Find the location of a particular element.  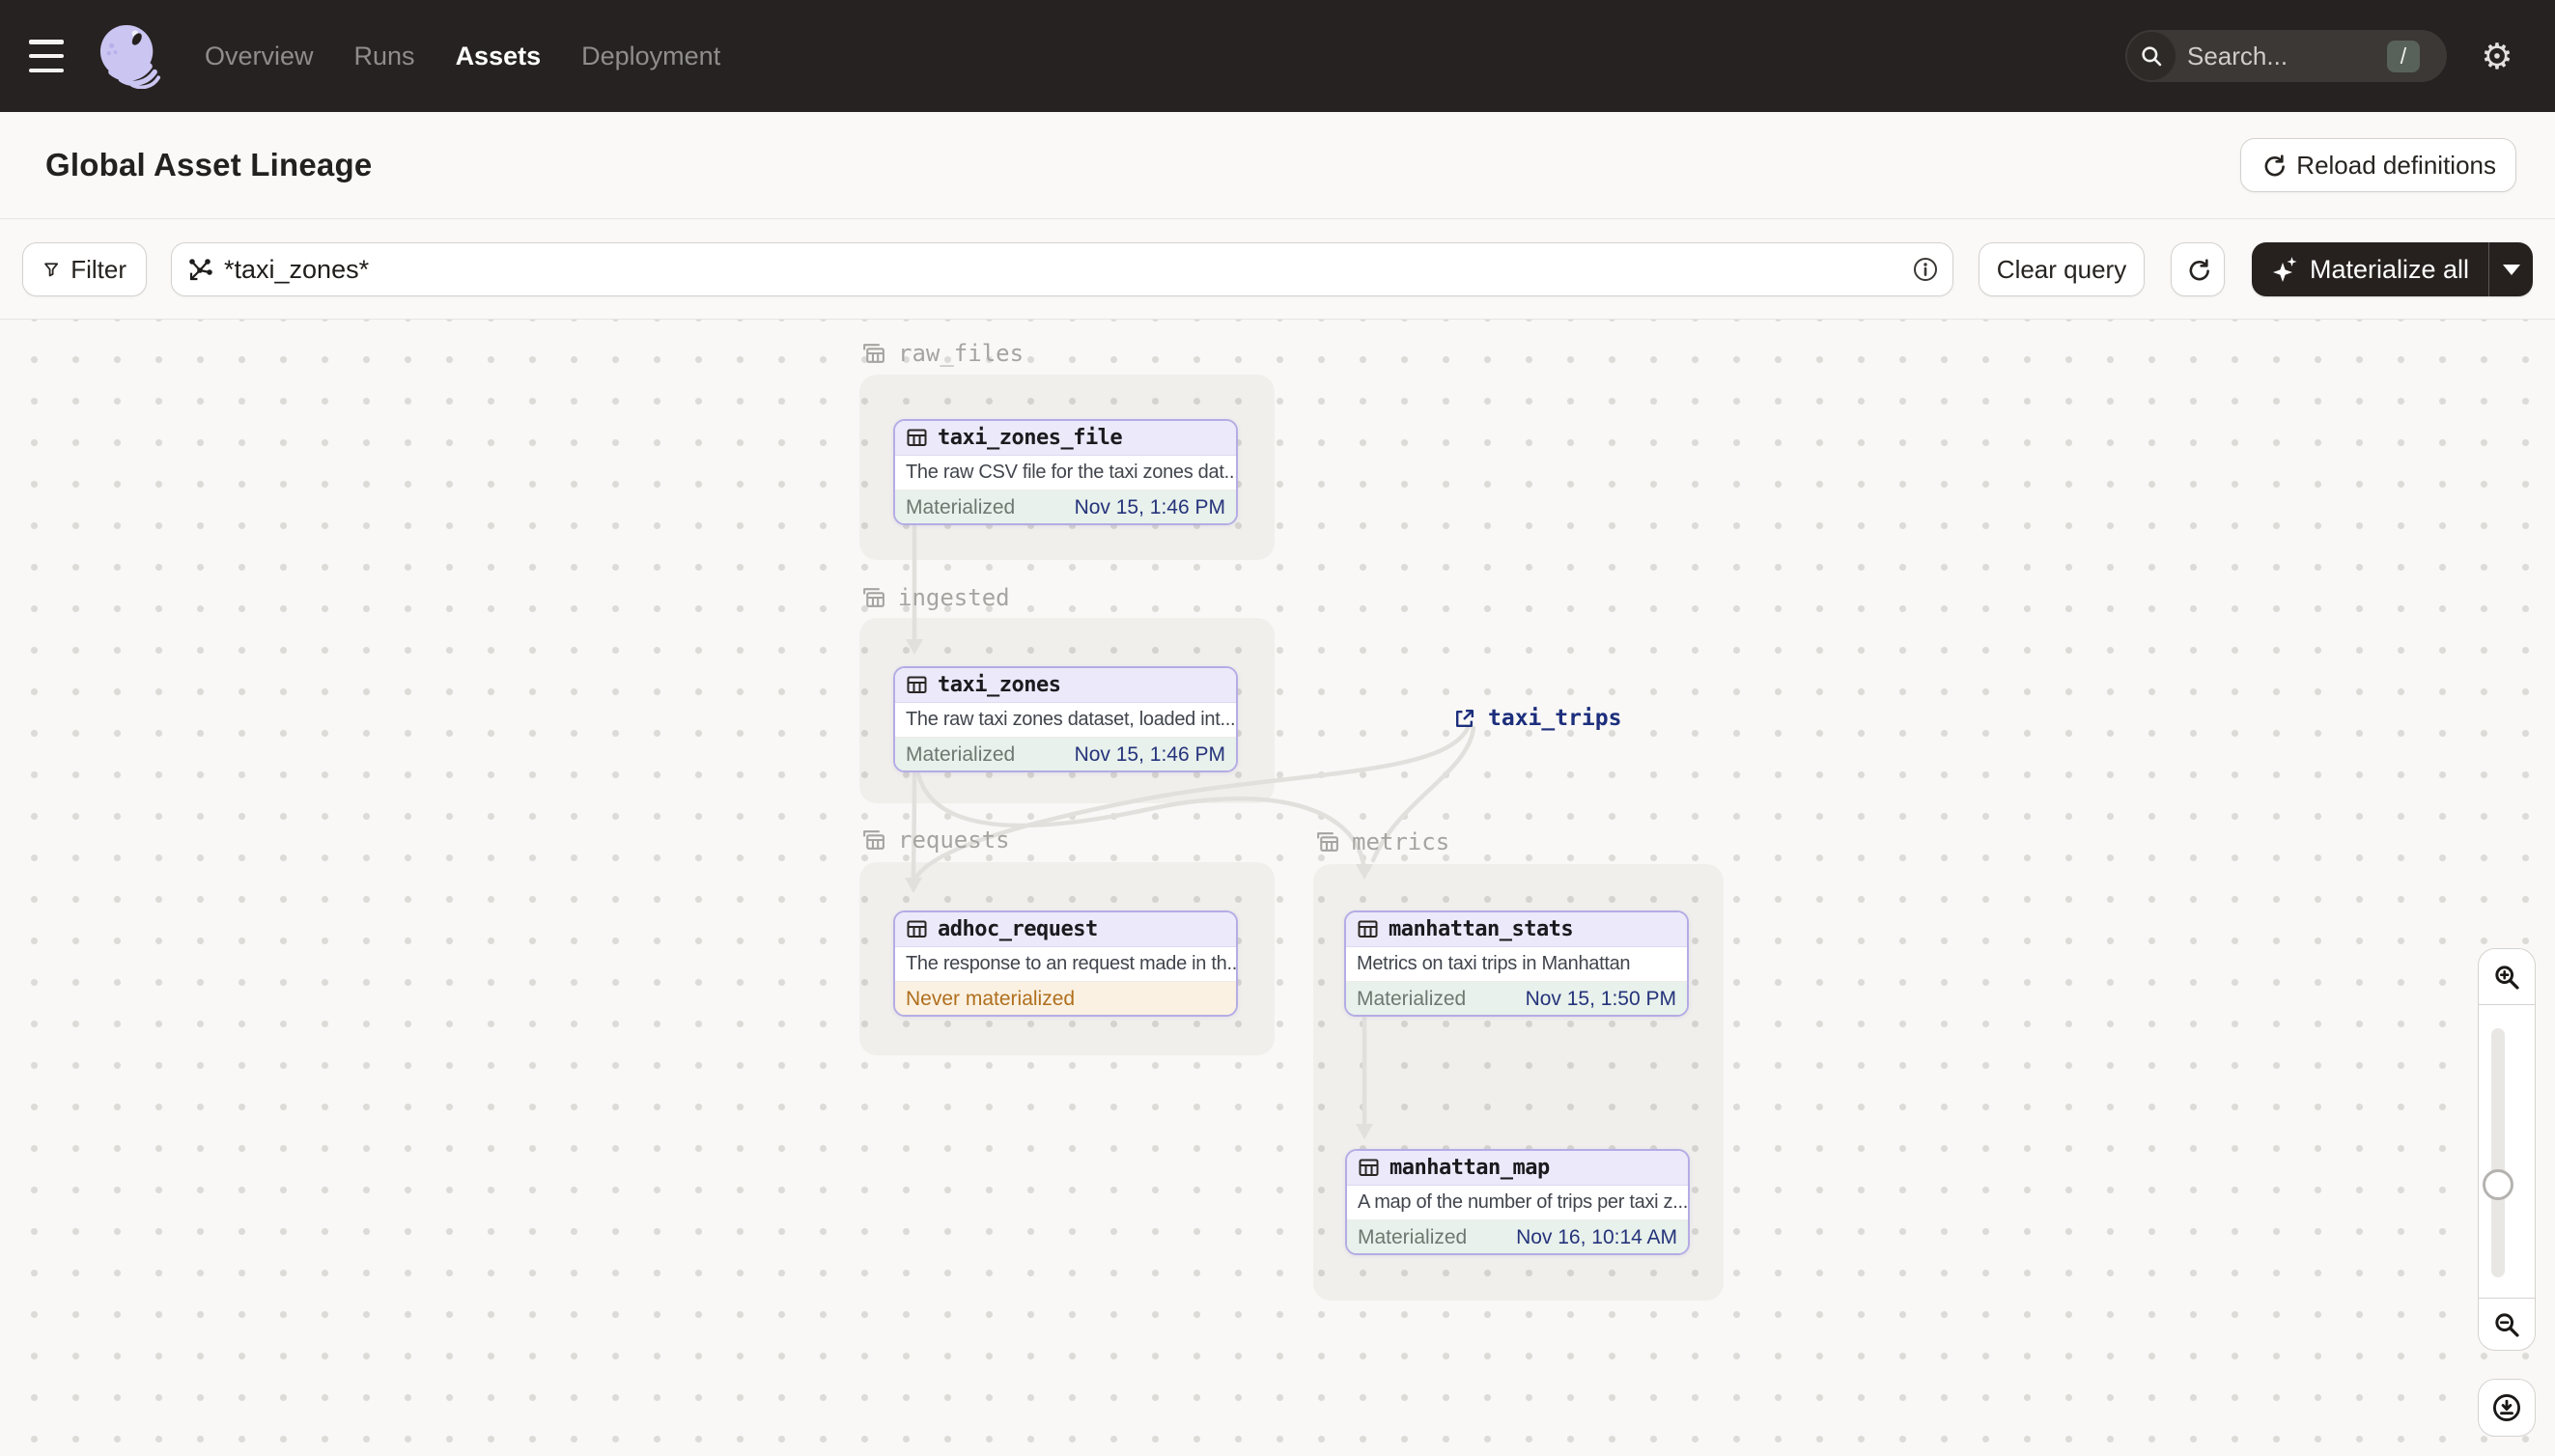

asset-status-row: Materialized Nov 16, 10:14 AM is located at coordinates (1517, 1237).